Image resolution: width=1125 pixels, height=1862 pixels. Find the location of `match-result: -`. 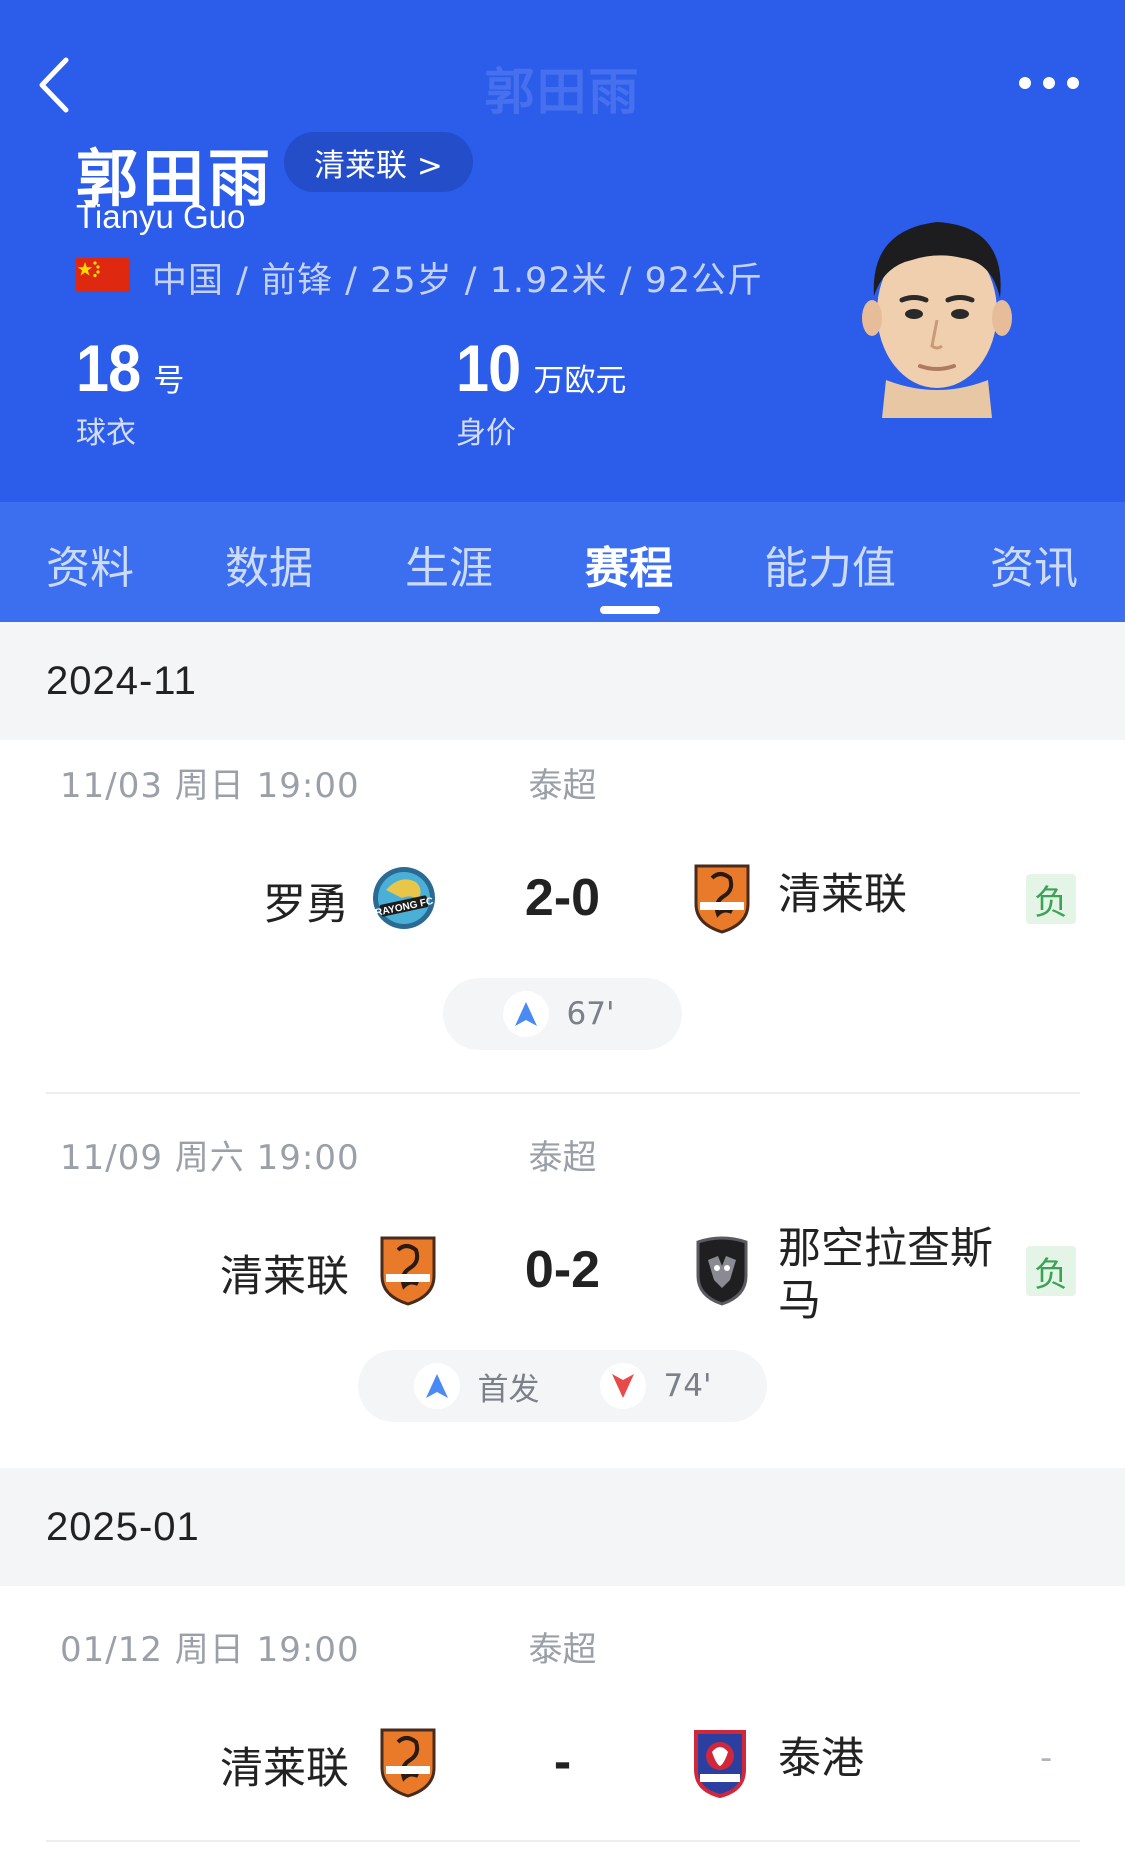

match-result: - is located at coordinates (1046, 1758).